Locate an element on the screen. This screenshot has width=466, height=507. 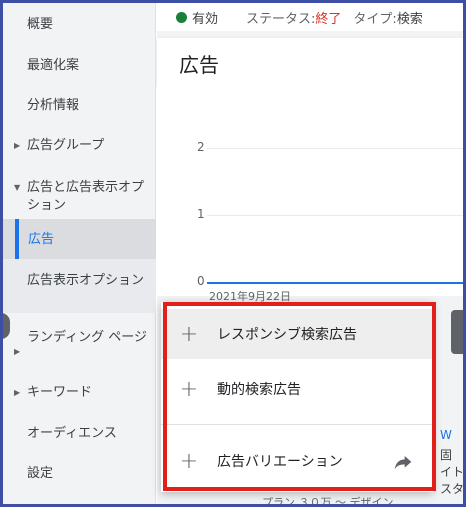
sidebar-item-label: 広告表示オプション is located at coordinates (86, 280).